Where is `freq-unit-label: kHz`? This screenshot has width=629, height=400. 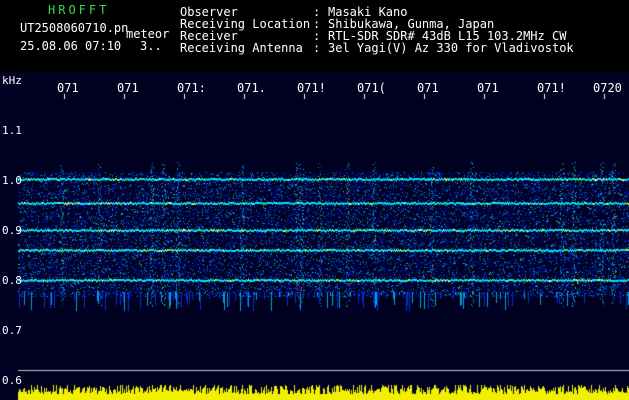
freq-unit-label: kHz is located at coordinates (12, 80).